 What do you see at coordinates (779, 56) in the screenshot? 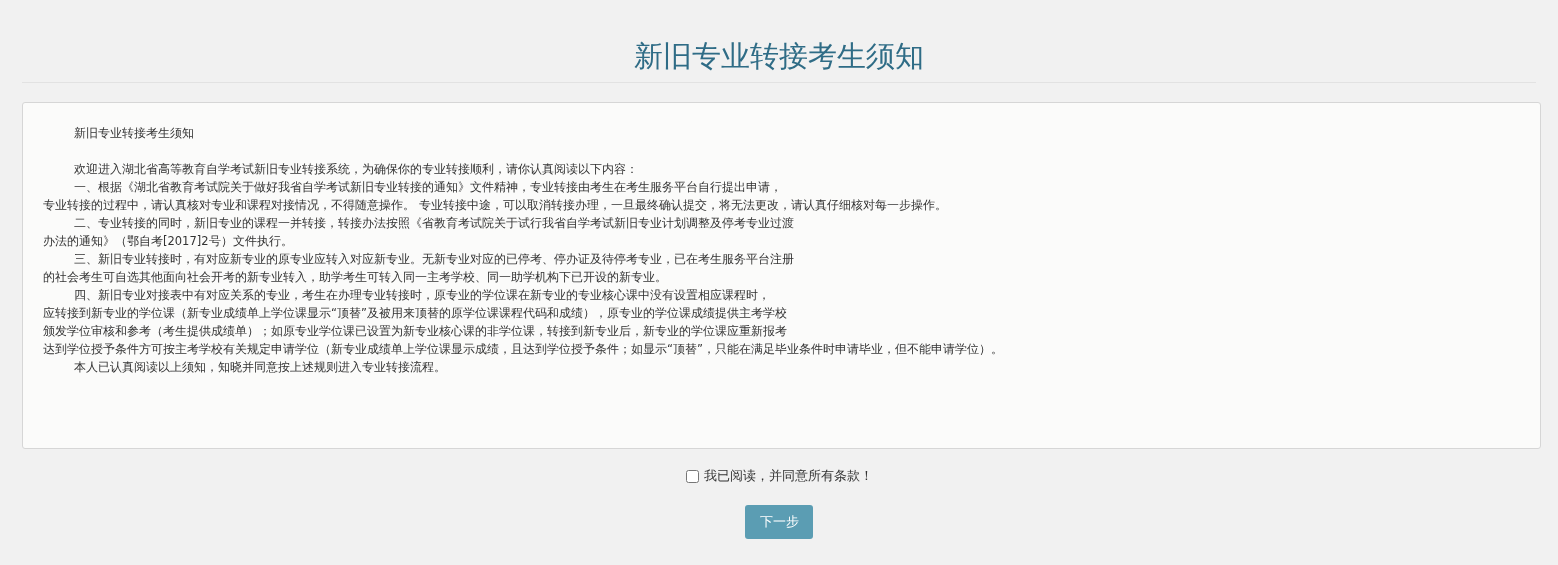
I see `page-title: 新旧专业转接考生须知` at bounding box center [779, 56].